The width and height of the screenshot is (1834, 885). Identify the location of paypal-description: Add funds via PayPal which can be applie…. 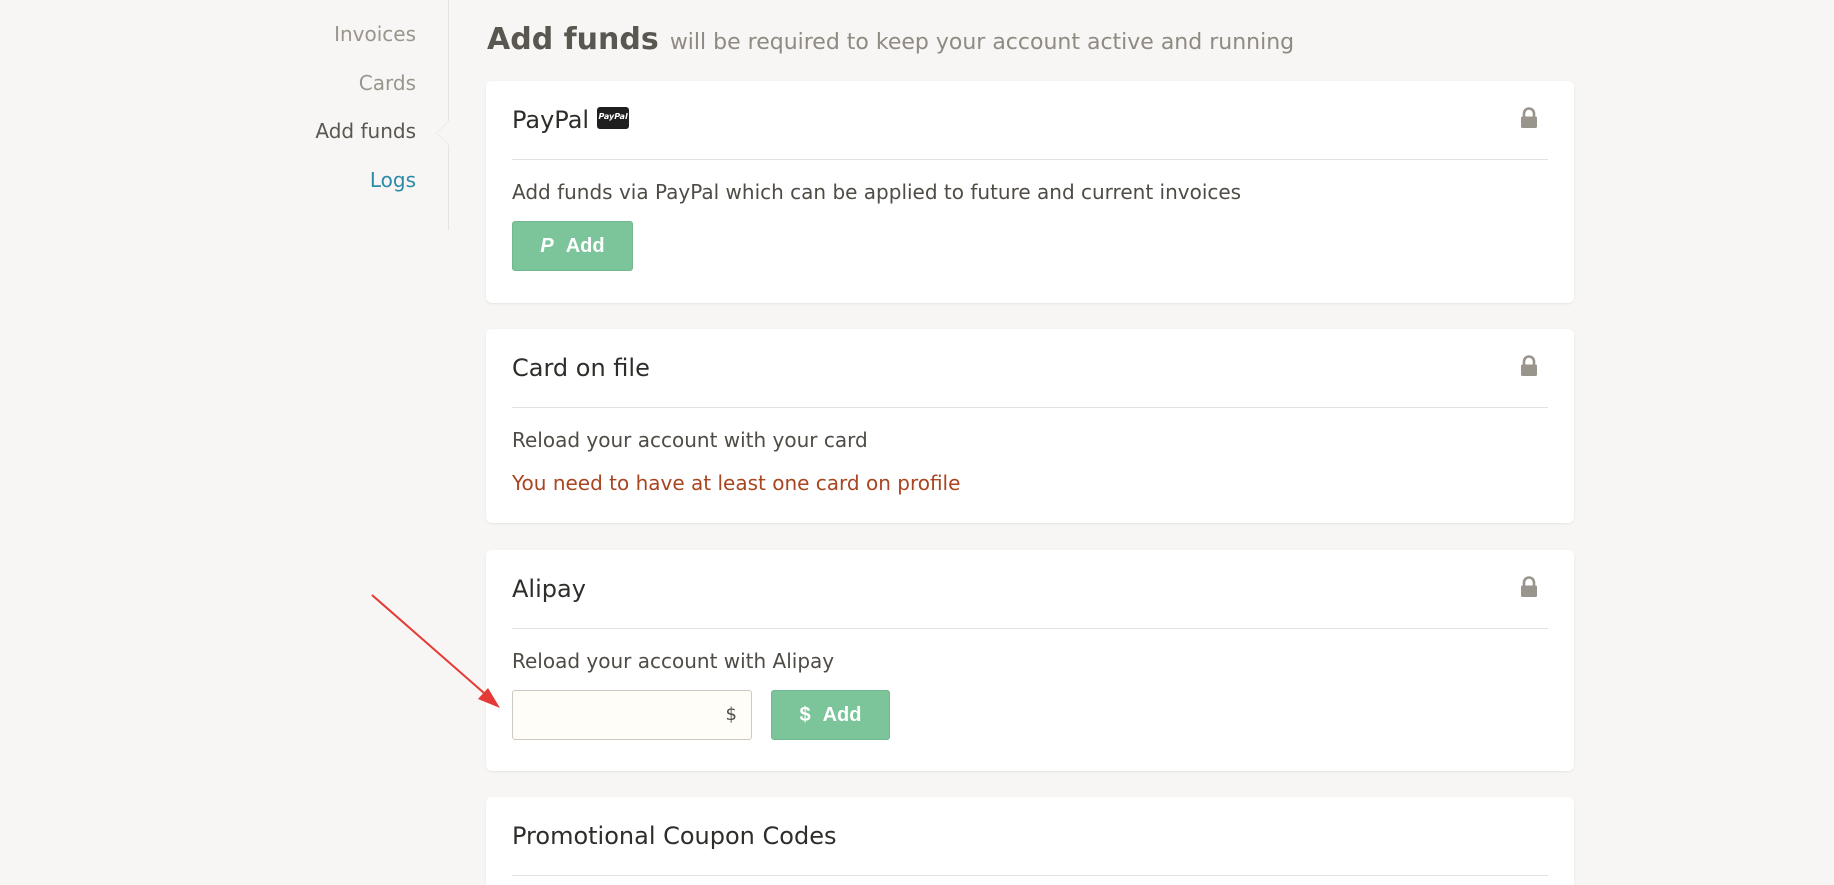
(877, 192).